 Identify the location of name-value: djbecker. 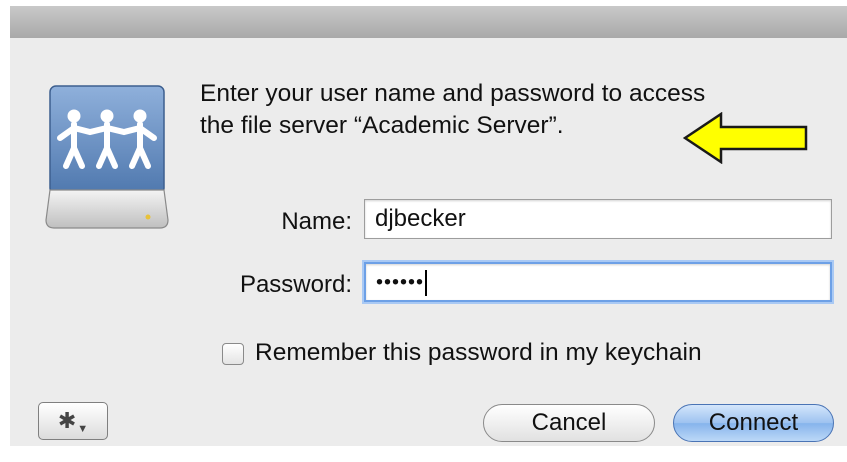
(420, 218).